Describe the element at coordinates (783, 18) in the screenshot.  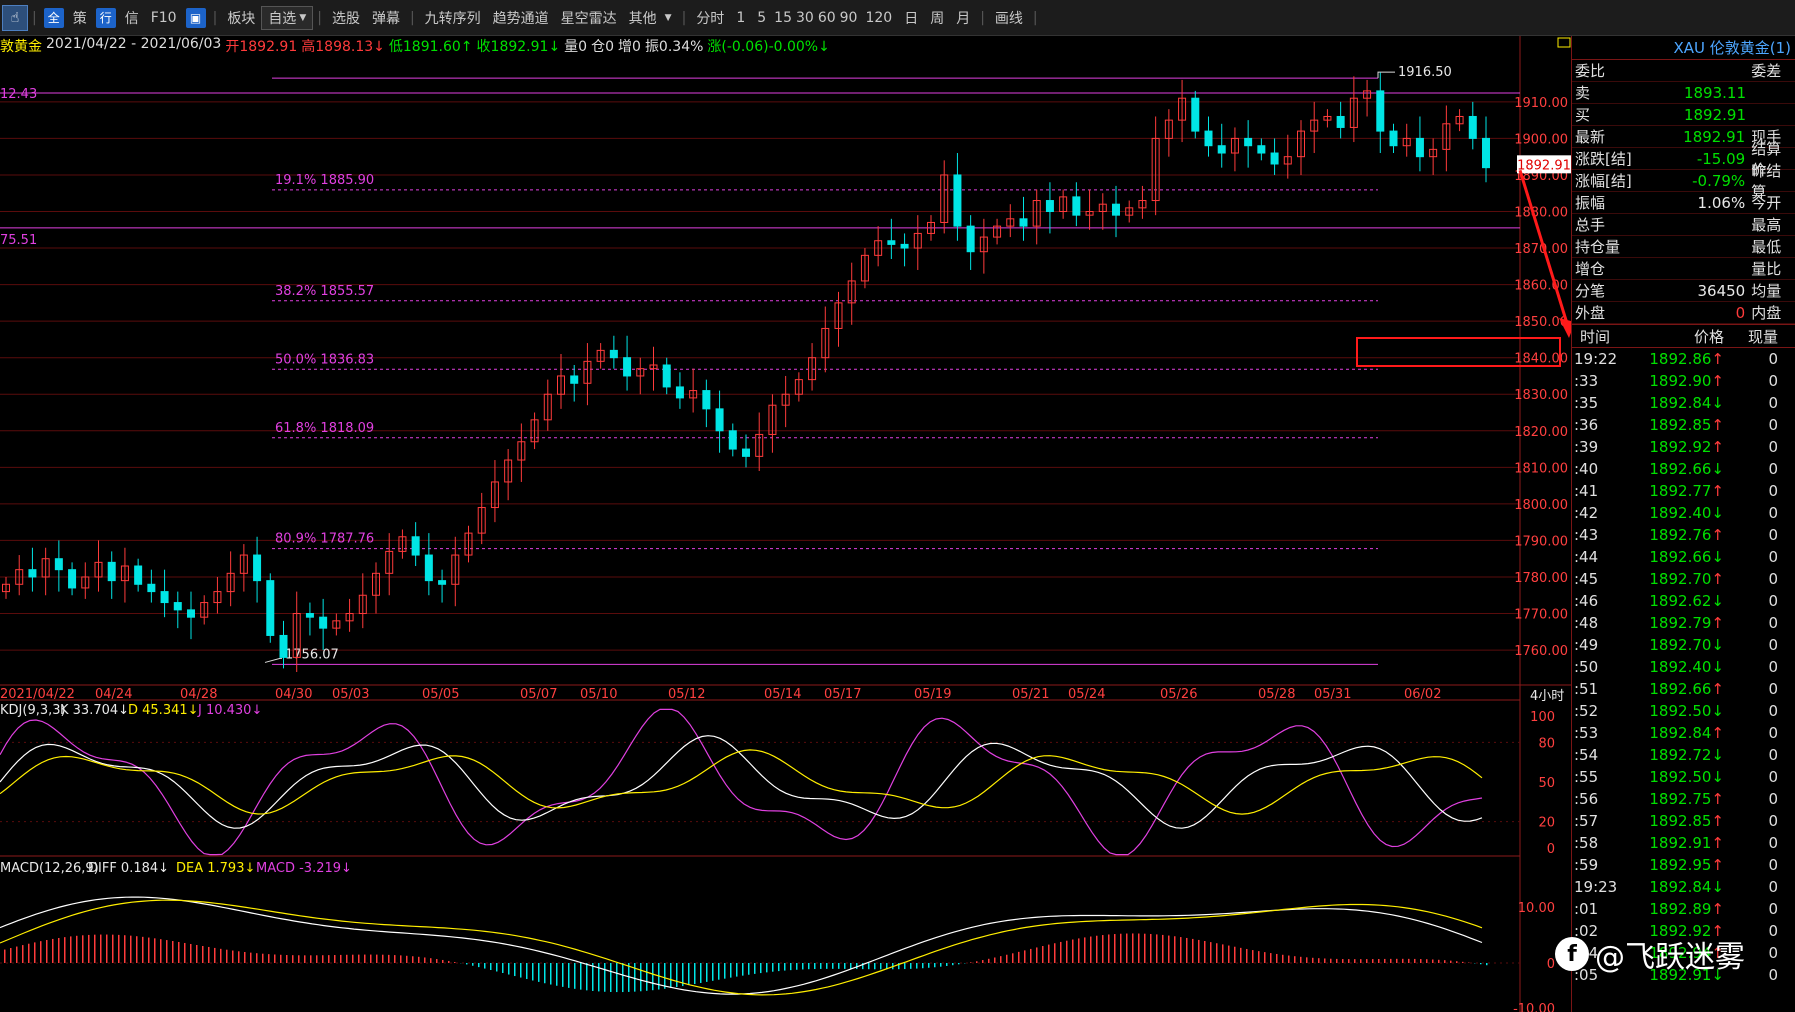
I see `period-15-button: 15` at that location.